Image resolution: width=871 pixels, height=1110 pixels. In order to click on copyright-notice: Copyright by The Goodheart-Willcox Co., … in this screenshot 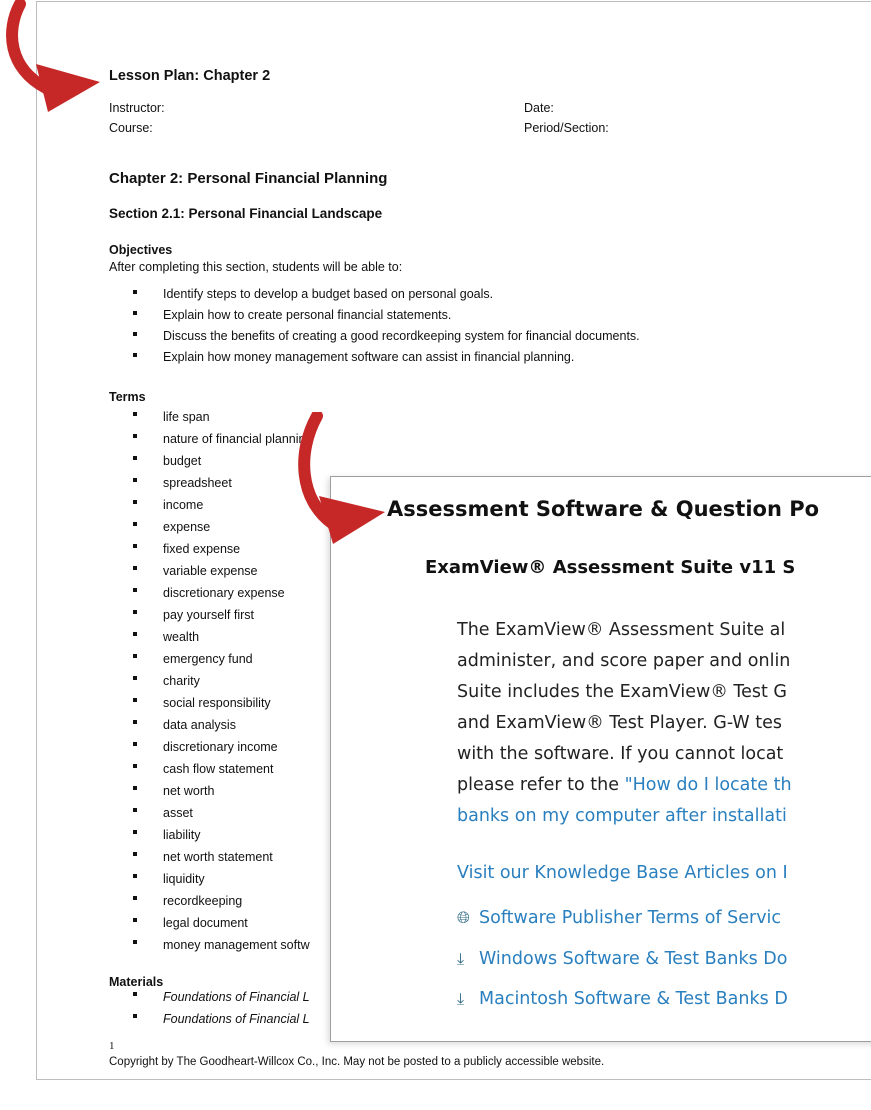, I will do `click(357, 1062)`.